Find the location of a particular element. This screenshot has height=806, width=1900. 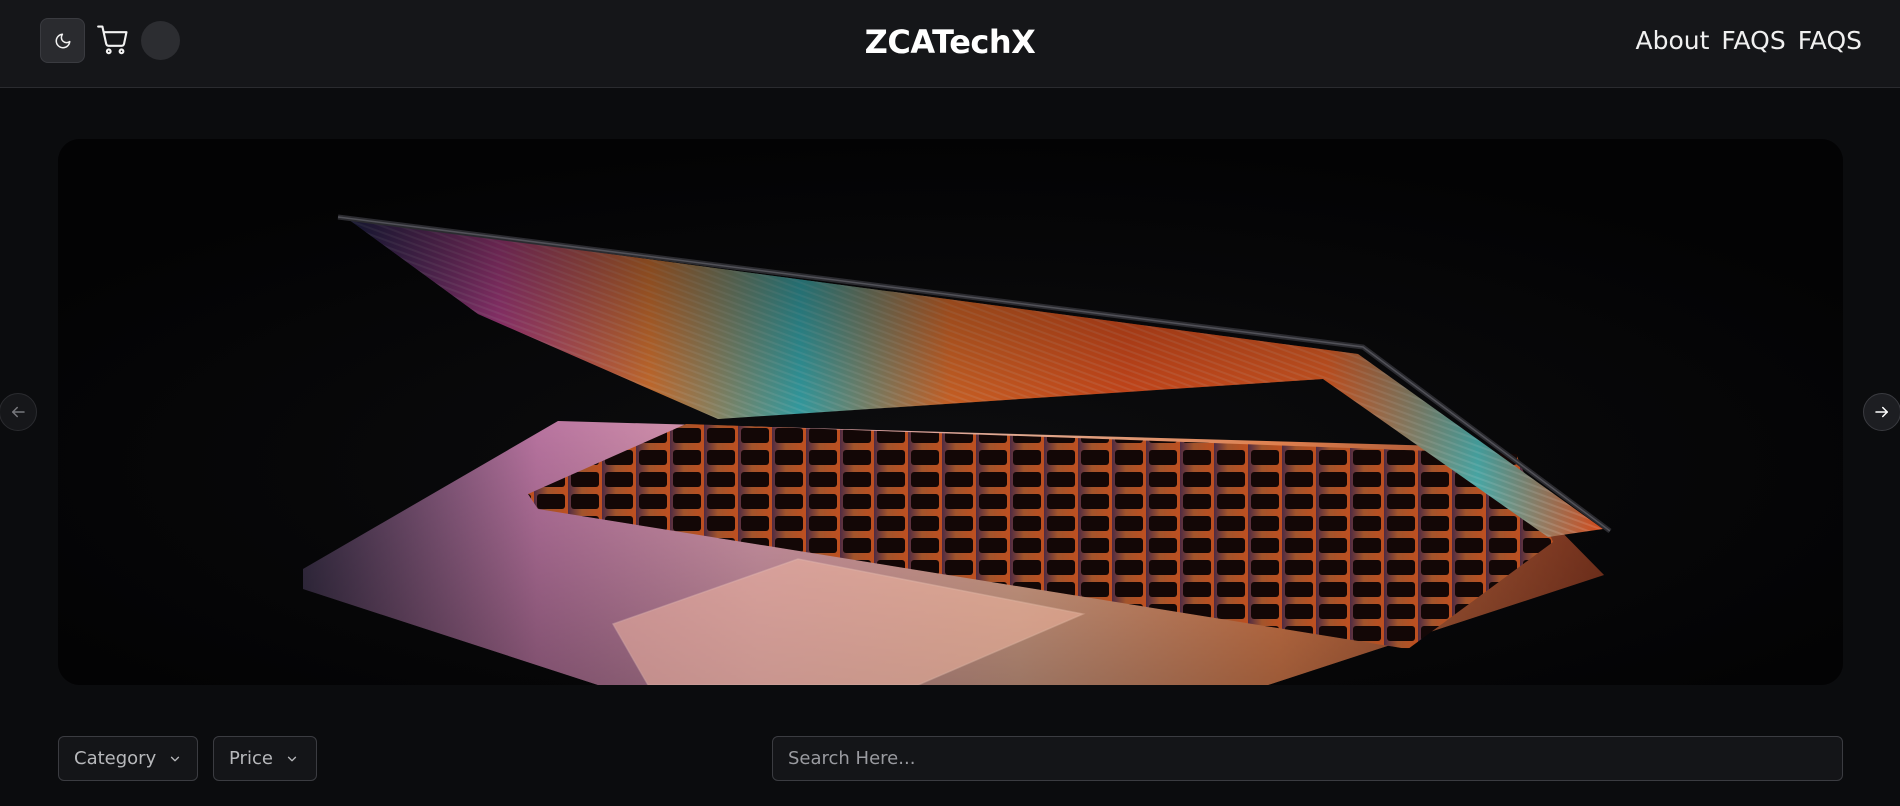

main-nav: About FAQS FAQS is located at coordinates (1748, 41).